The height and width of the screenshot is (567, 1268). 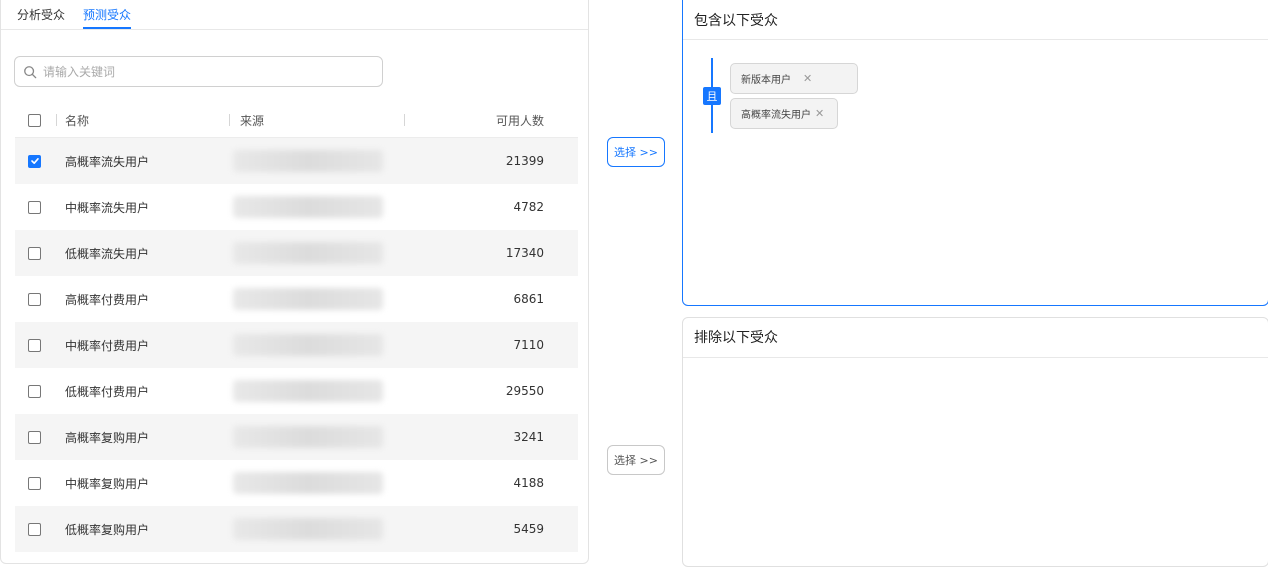 What do you see at coordinates (524, 161) in the screenshot?
I see `row-count: 21399` at bounding box center [524, 161].